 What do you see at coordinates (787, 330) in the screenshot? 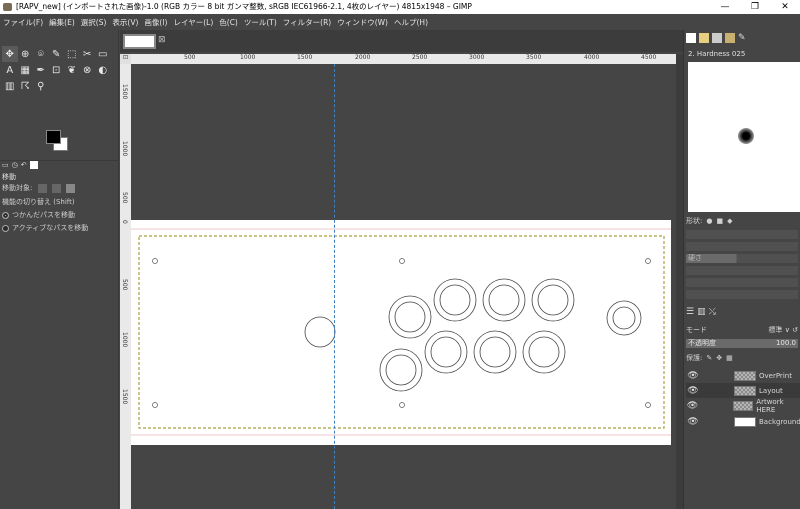
I see `chevron-down-icon: ∨` at bounding box center [787, 330].